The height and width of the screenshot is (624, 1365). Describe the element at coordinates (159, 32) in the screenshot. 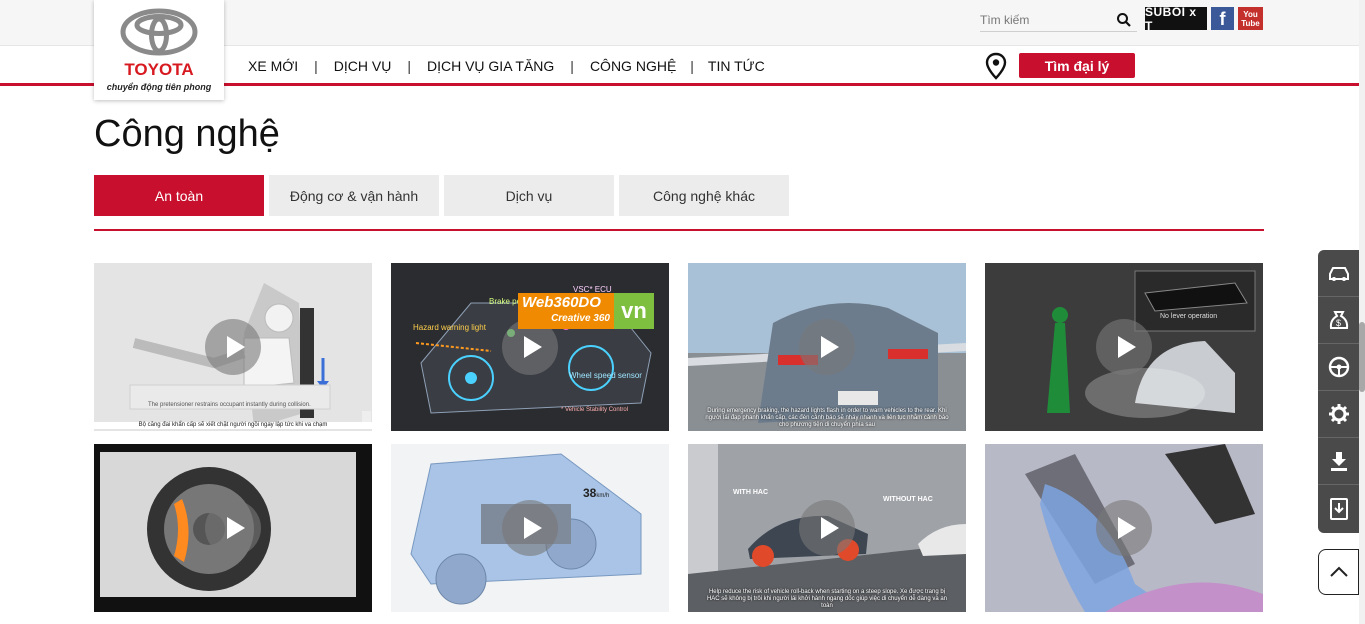

I see `toyota-emblem-icon` at that location.